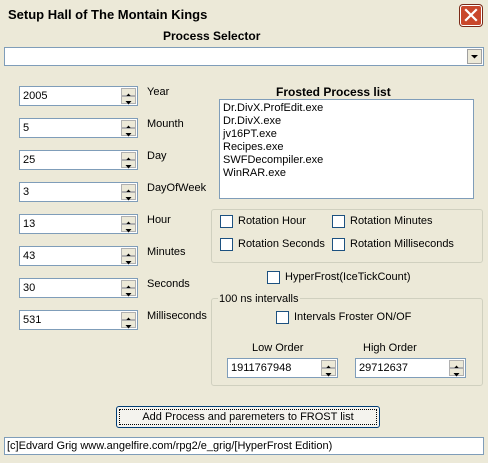  Describe the element at coordinates (128, 124) in the screenshot. I see `mounth-up-button` at that location.